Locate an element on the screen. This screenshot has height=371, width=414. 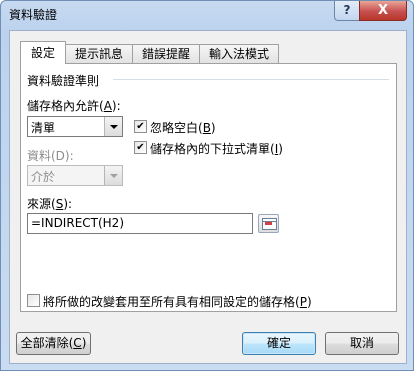
source-input: =INDIRECT(H2) is located at coordinates (140, 223).